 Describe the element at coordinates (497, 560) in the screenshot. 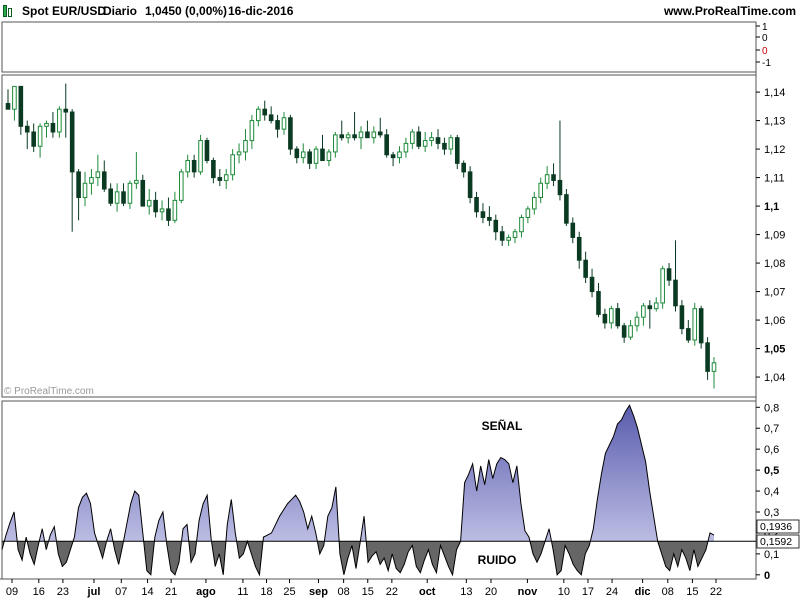

I see `noise-annotation: RUIDO` at that location.